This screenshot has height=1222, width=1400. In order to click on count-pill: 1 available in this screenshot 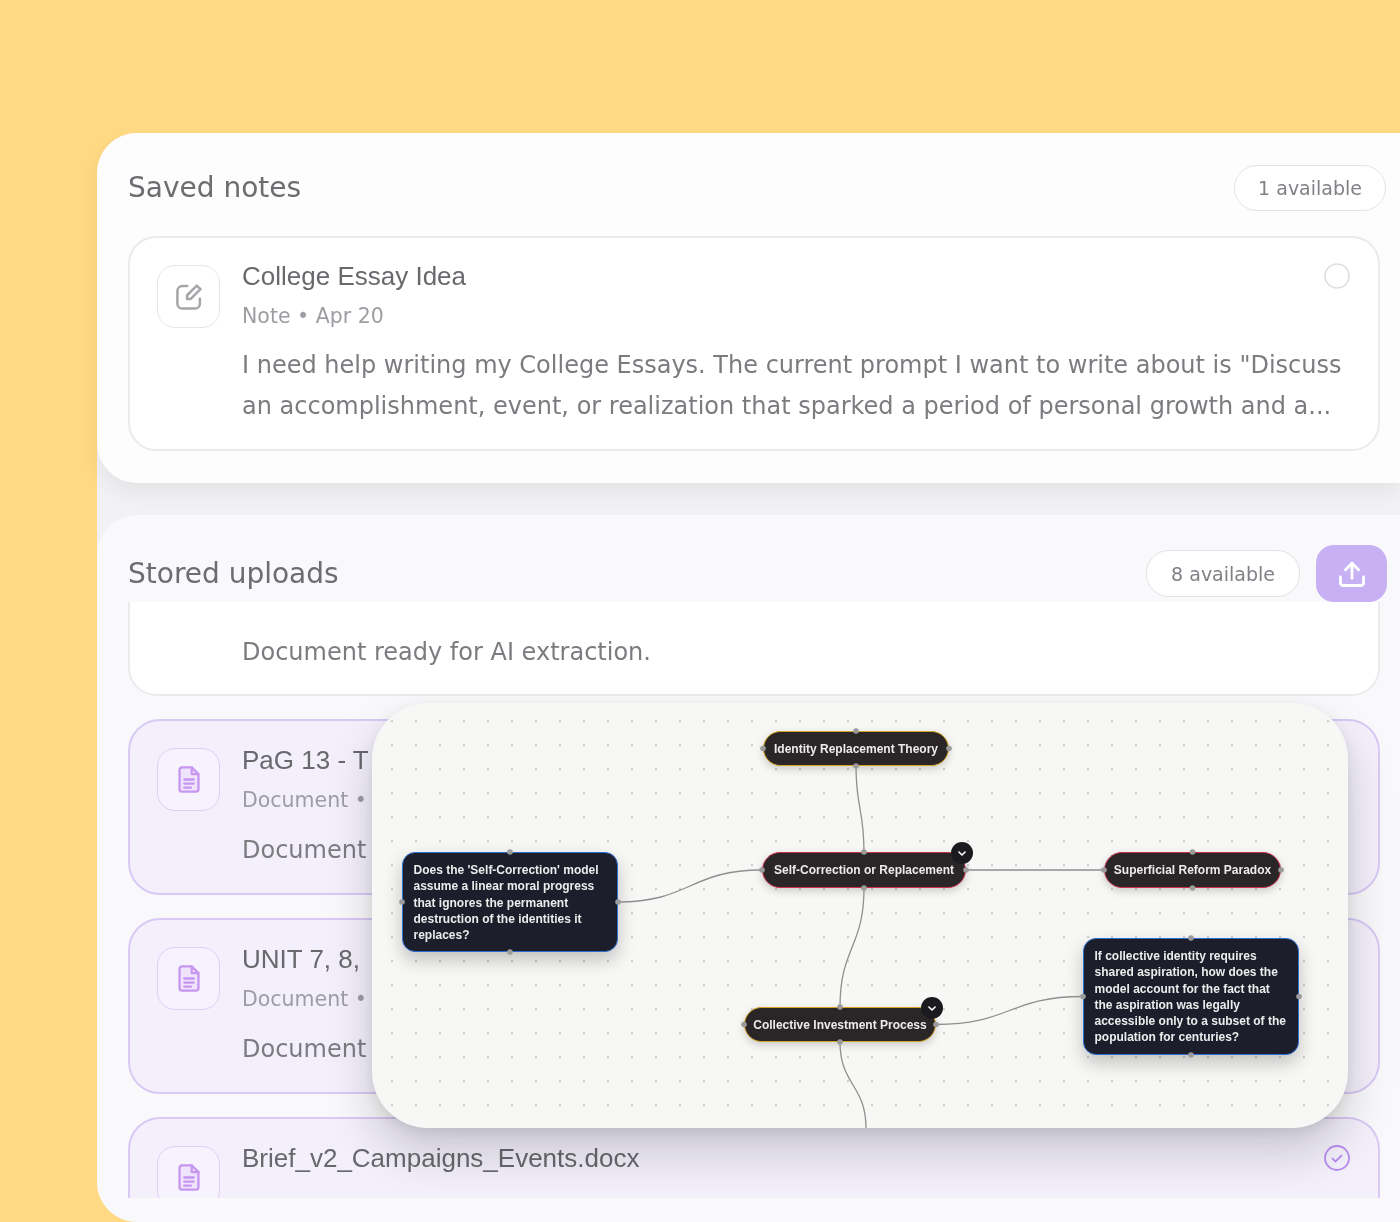, I will do `click(1310, 188)`.